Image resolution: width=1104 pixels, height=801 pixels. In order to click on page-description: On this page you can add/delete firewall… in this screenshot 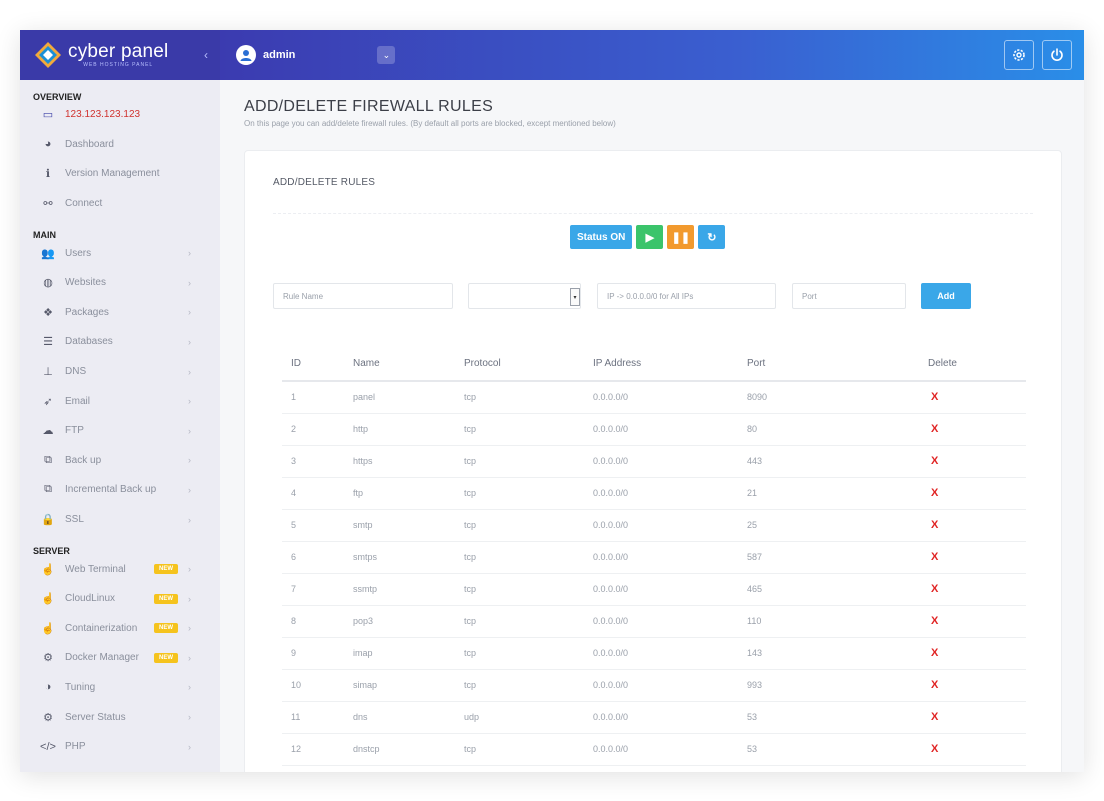, I will do `click(430, 123)`.